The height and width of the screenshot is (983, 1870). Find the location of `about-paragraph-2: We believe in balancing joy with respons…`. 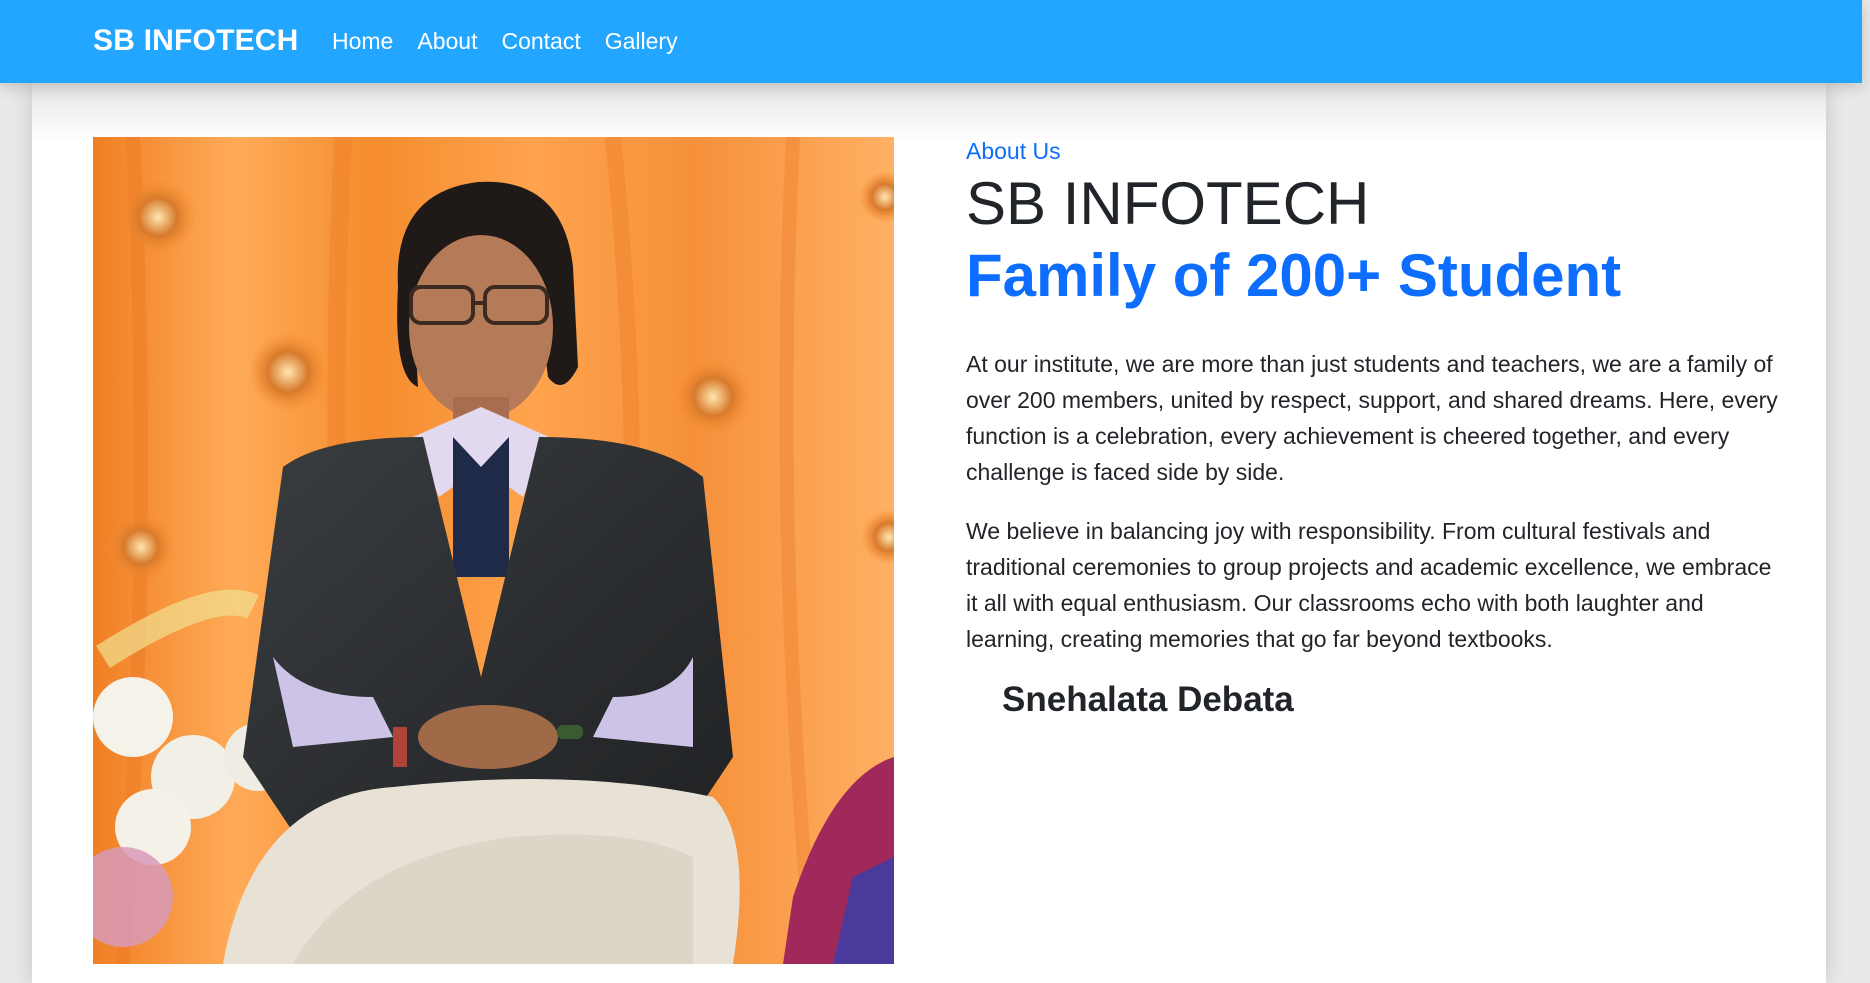

about-paragraph-2: We believe in balancing joy with respons… is located at coordinates (1369, 585).